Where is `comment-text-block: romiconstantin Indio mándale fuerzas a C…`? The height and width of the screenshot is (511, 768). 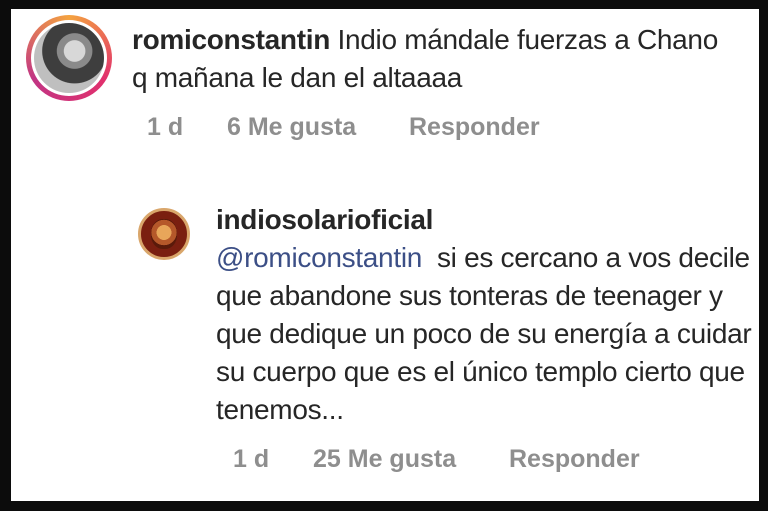 comment-text-block: romiconstantin Indio mándale fuerzas a C… is located at coordinates (432, 59).